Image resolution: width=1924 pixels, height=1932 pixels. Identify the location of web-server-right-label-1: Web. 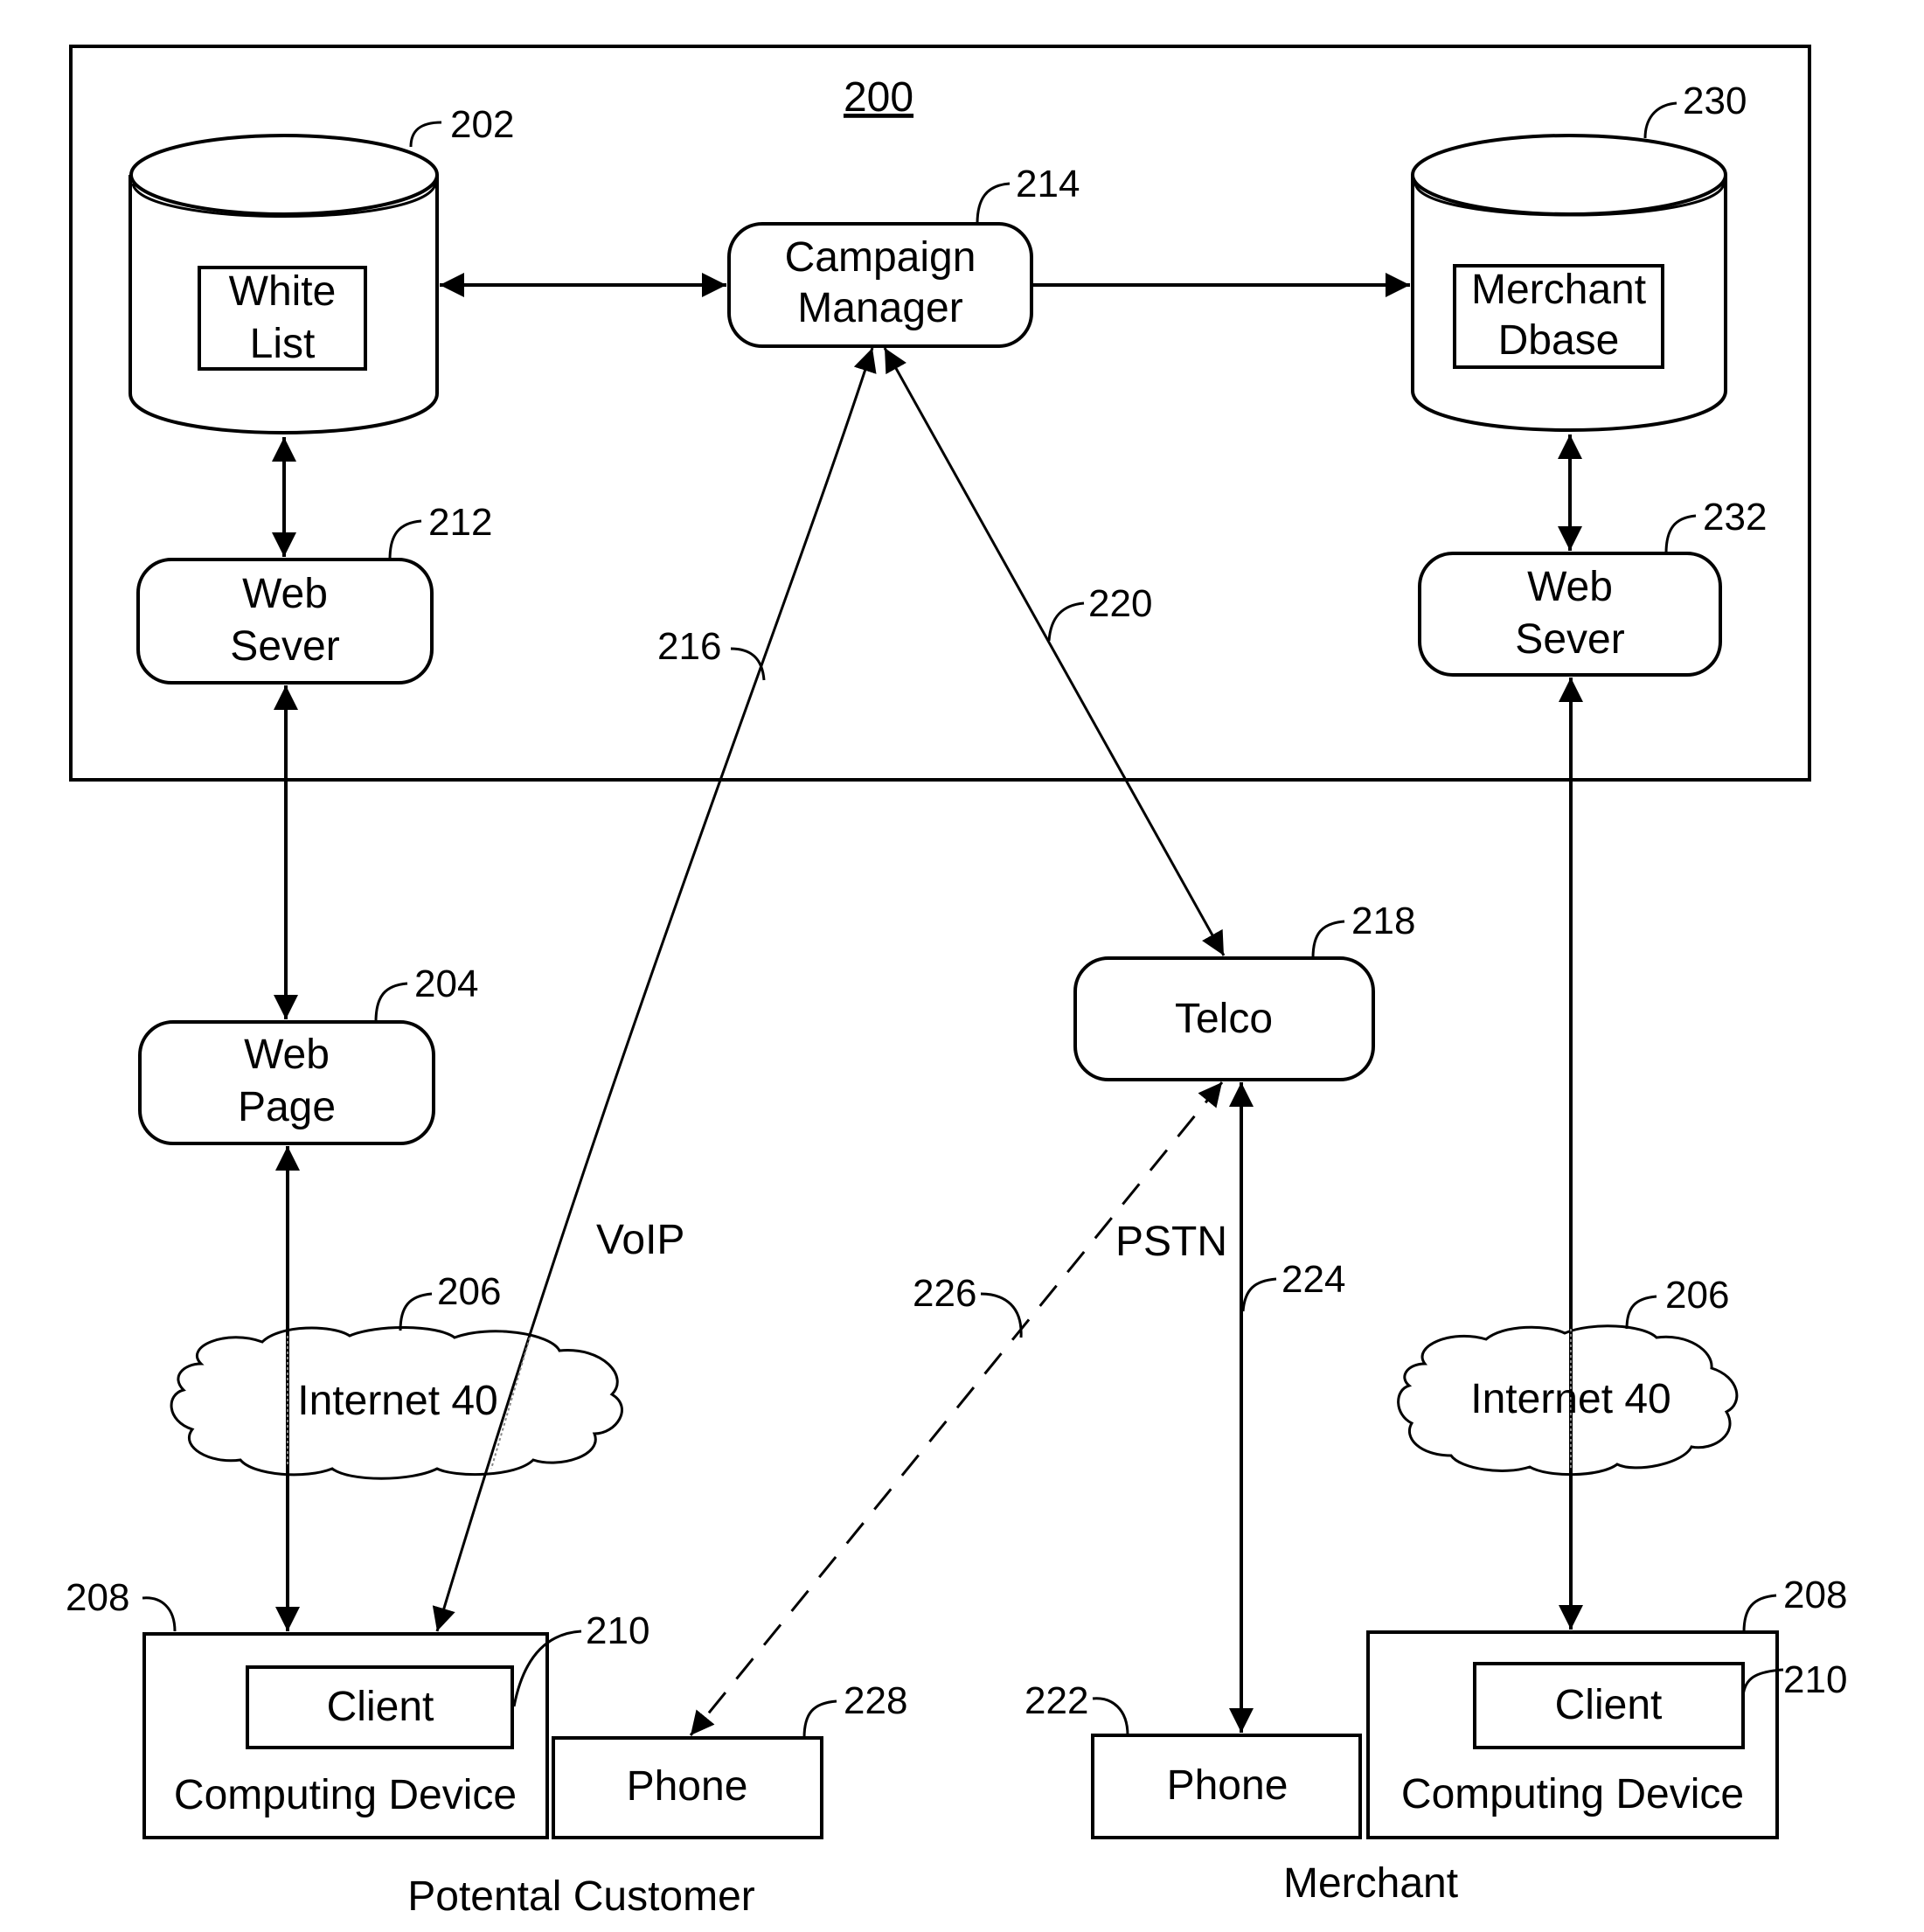
(1570, 587).